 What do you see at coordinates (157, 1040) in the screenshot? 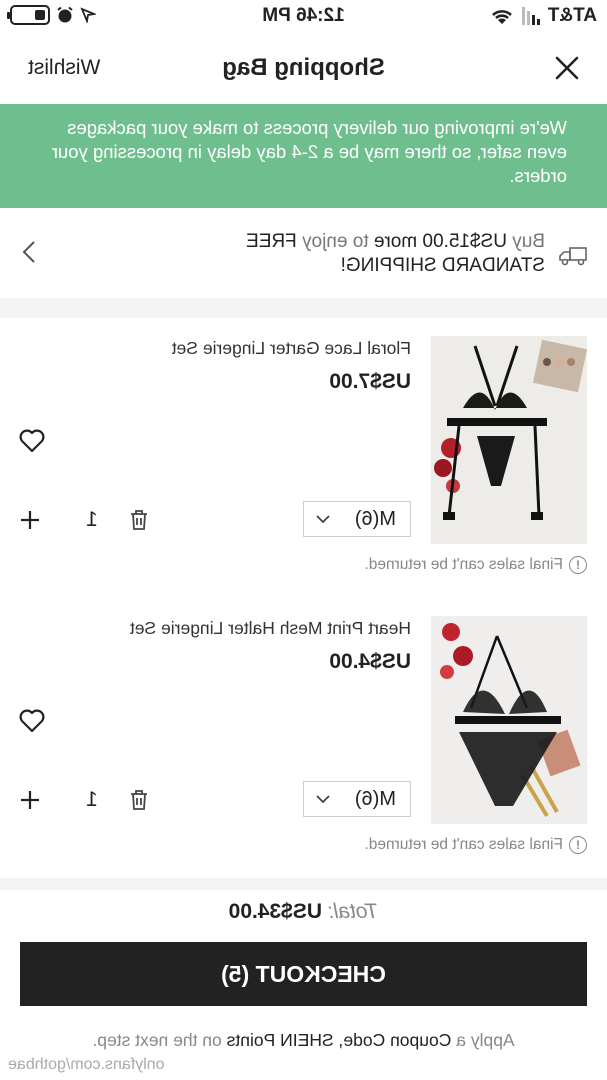
I see `apply-suffix: on the next step.` at bounding box center [157, 1040].